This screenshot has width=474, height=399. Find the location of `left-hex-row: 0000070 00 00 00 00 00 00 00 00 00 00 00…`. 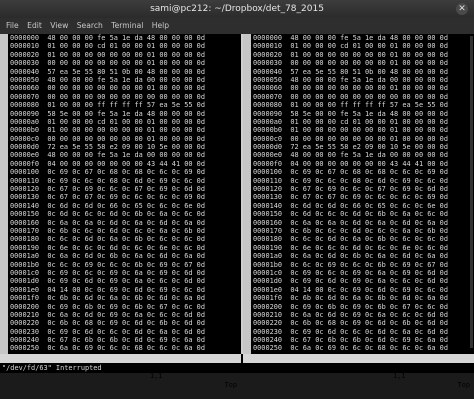

left-hex-row: 0000070 00 00 00 00 00 00 00 00 00 00 00… is located at coordinates (107, 96).